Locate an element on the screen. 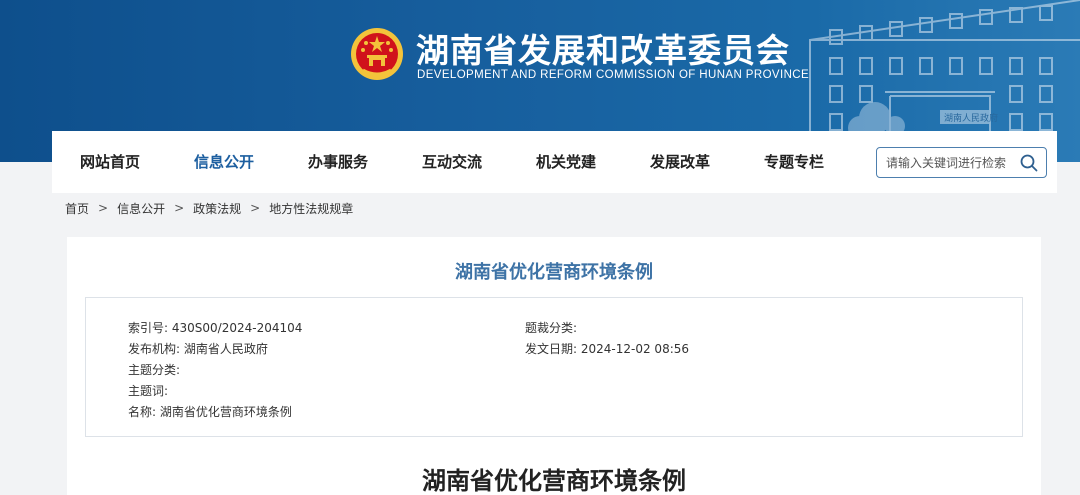  meta-publisher-value: 湖南省人民政府 is located at coordinates (225, 349).